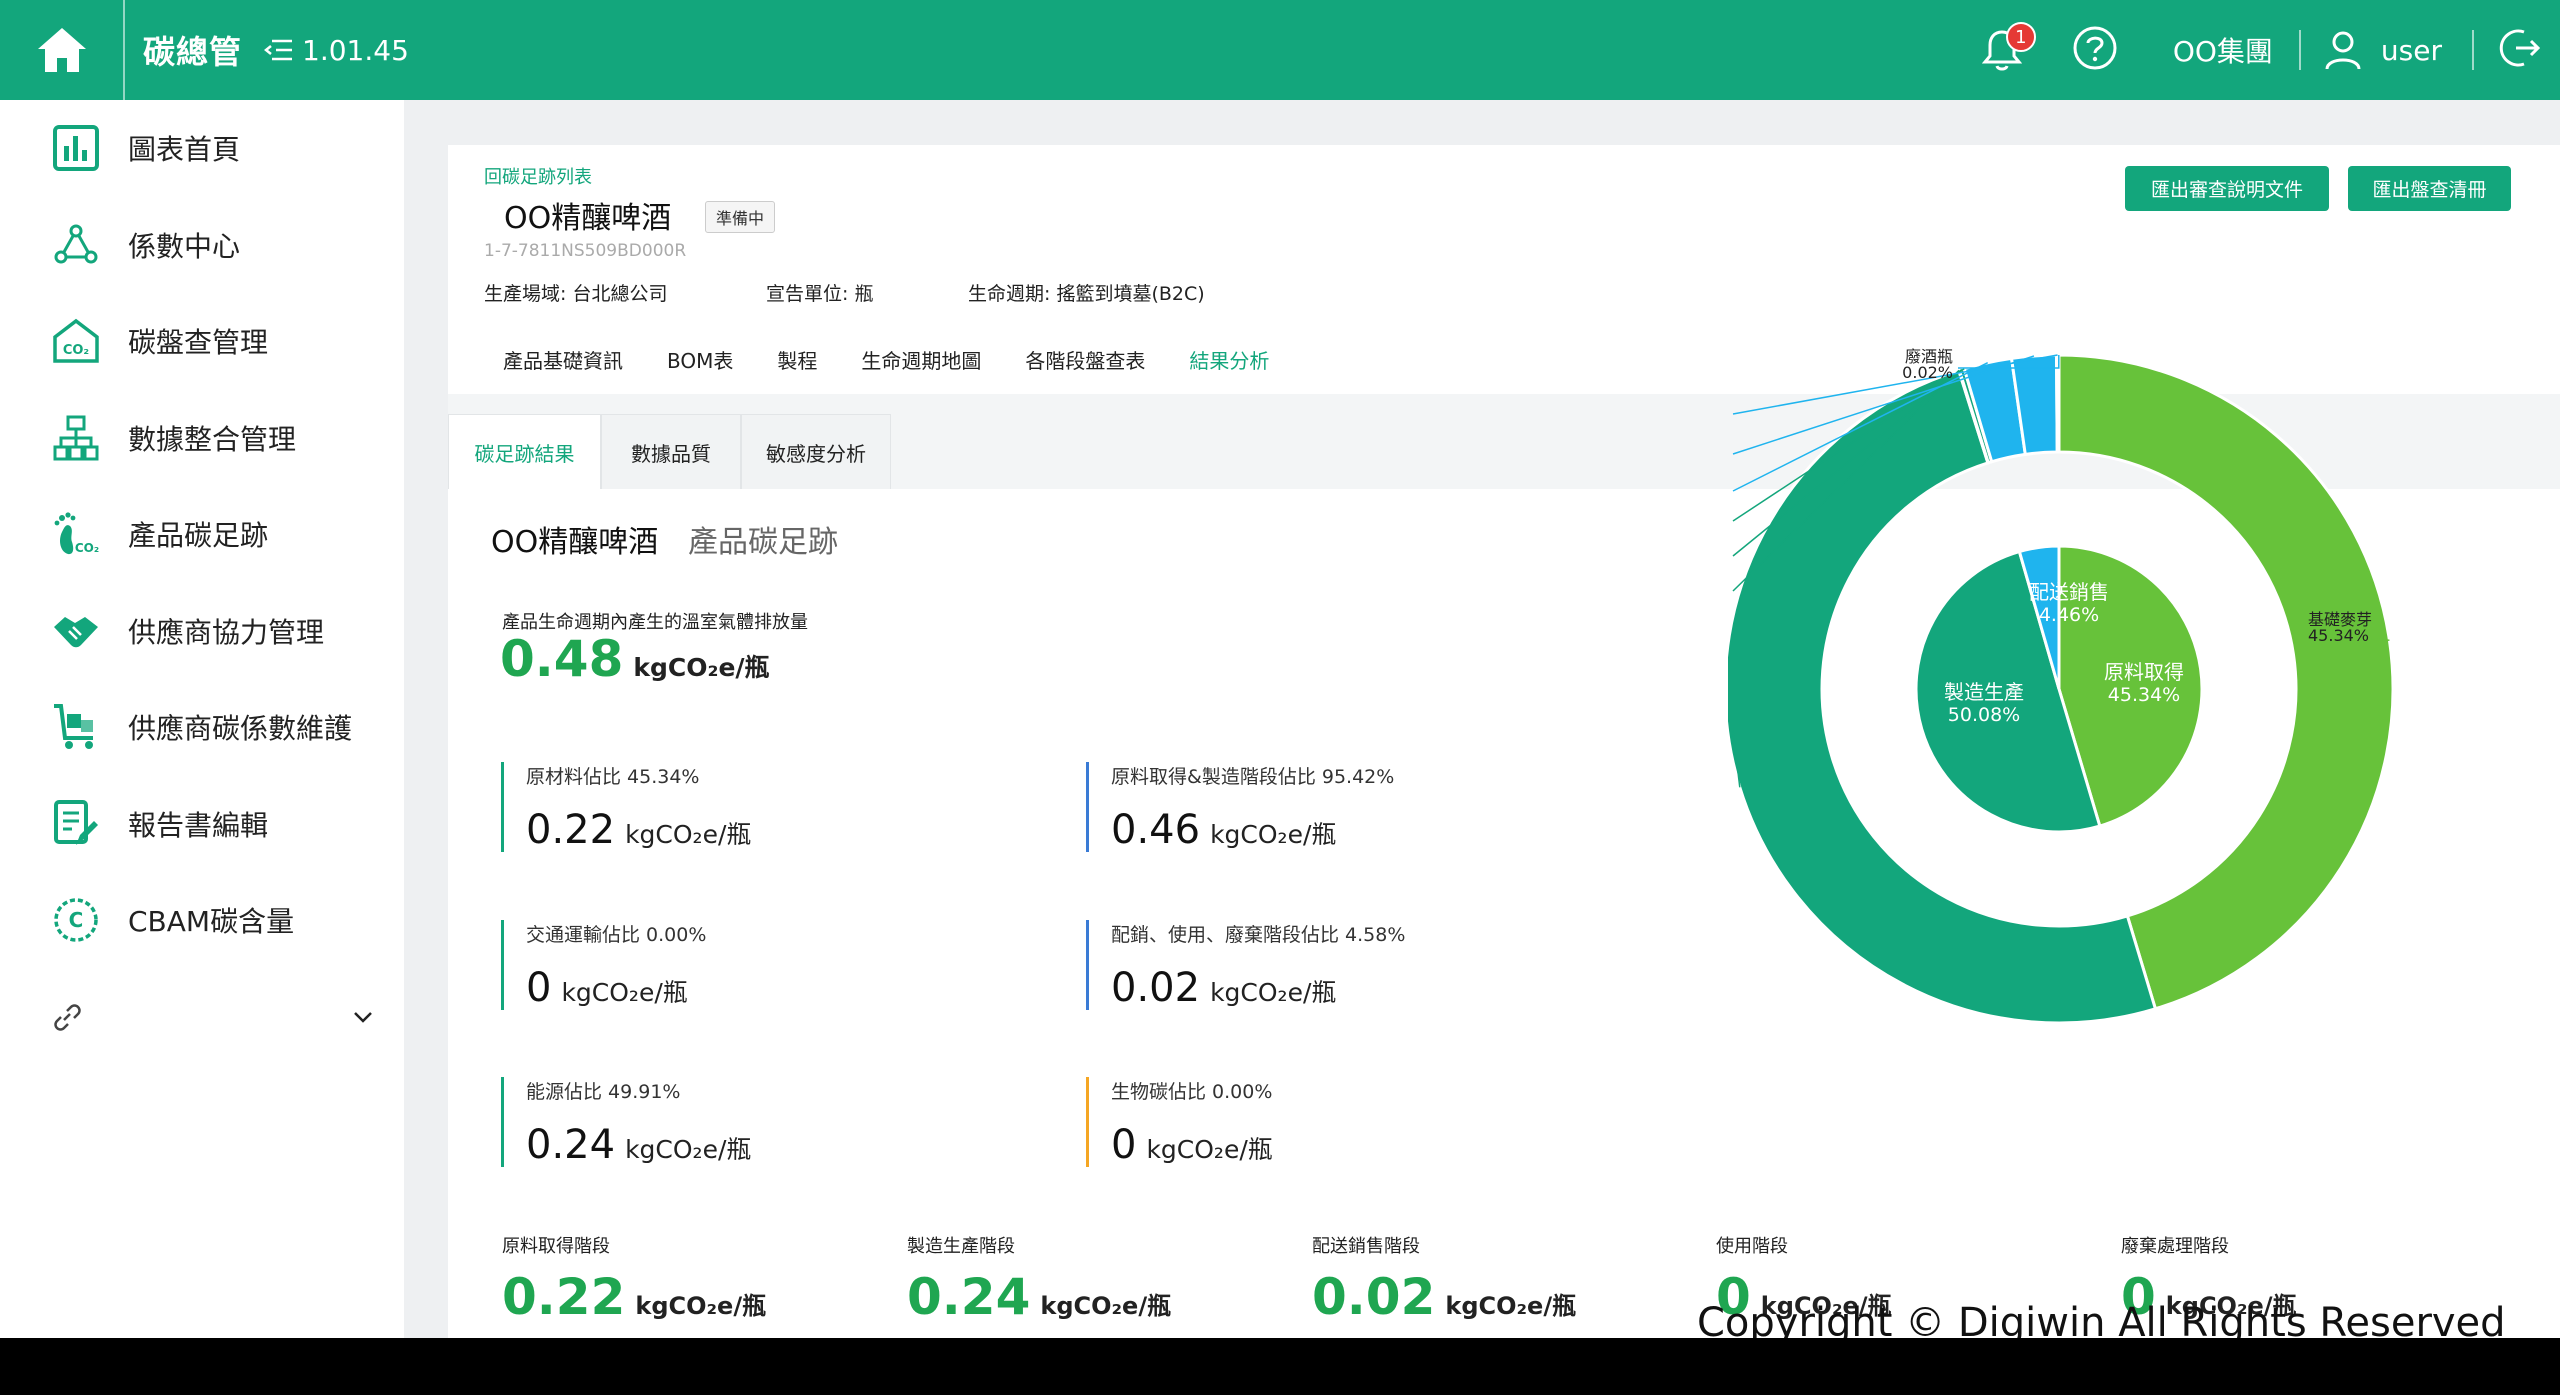 Image resolution: width=2560 pixels, height=1395 pixels. What do you see at coordinates (2411, 50) in the screenshot?
I see `user-name: user` at bounding box center [2411, 50].